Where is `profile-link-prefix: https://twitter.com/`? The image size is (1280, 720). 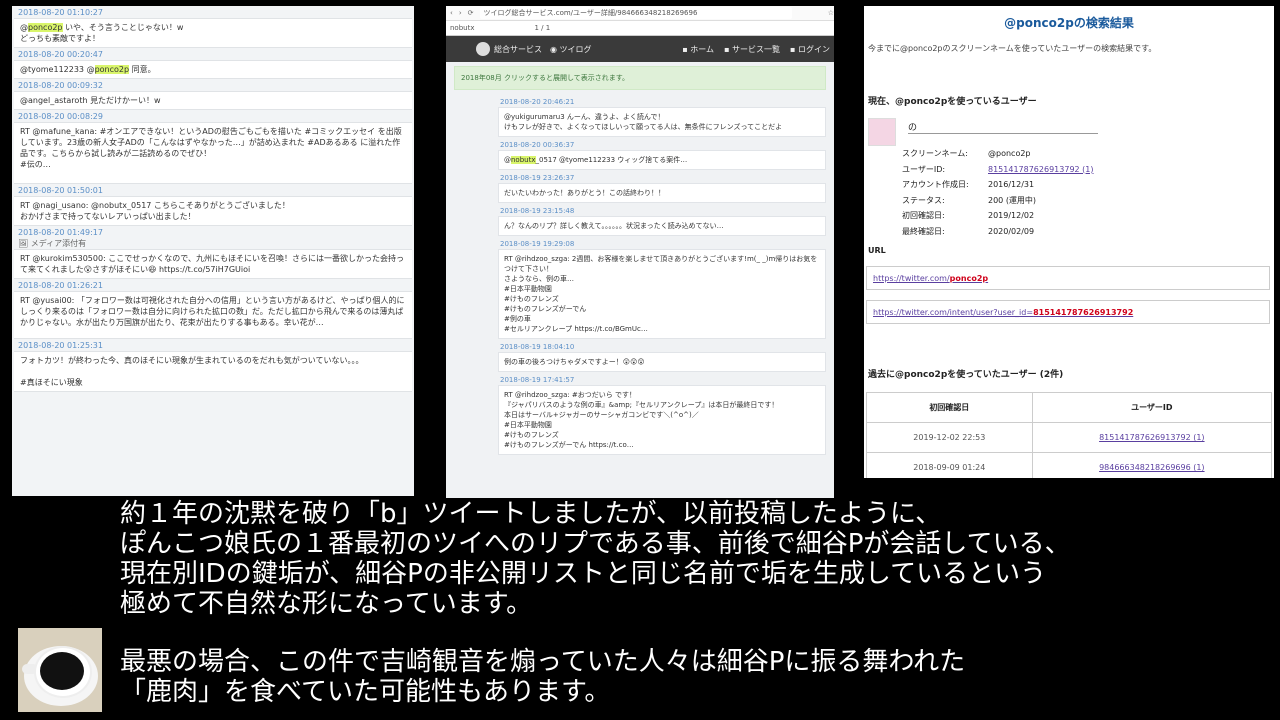
profile-link-prefix: https://twitter.com/ is located at coordinates (911, 278).